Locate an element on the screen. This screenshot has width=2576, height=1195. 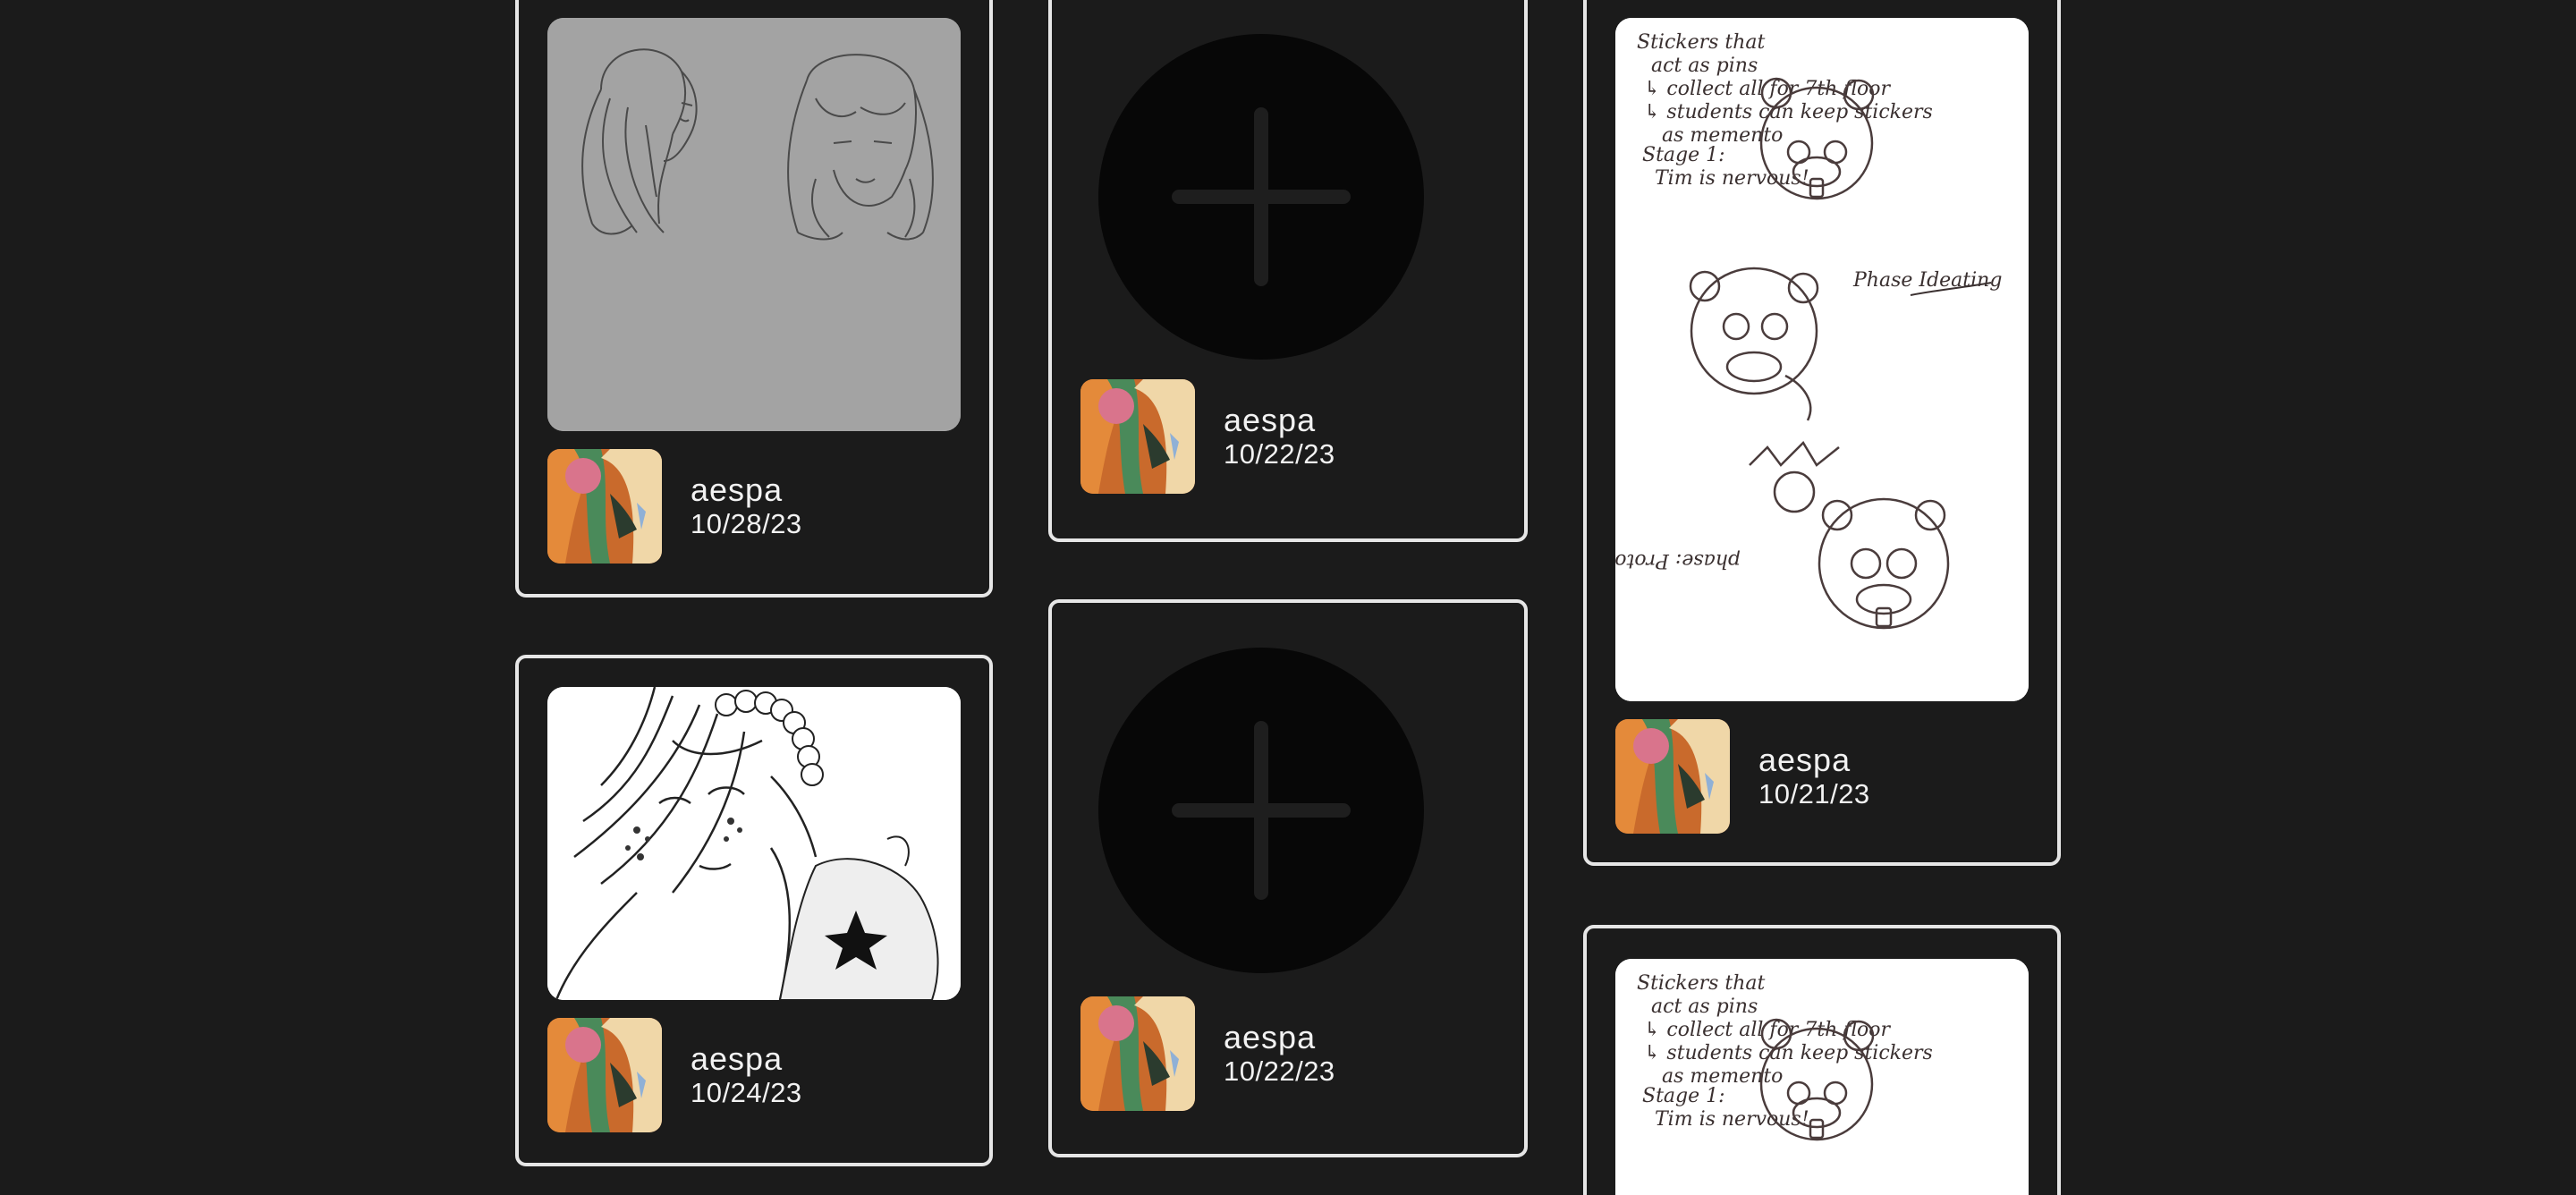
sketch-note-line: Phase Ideating is located at coordinates (1927, 280).